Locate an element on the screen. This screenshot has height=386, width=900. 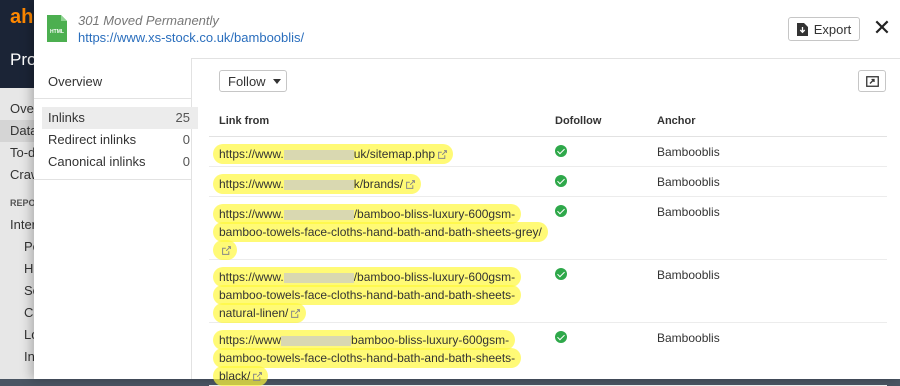
url-suffix: k/brands/ is located at coordinates (378, 184).